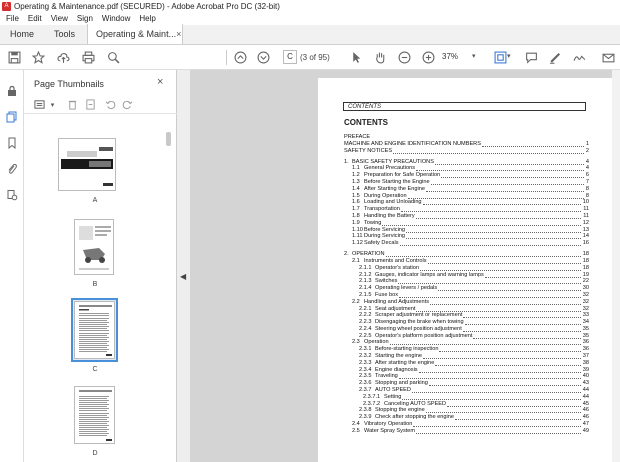 The image size is (620, 462). I want to click on toc-entry: 2. OPERATION 18, so click(466, 254).